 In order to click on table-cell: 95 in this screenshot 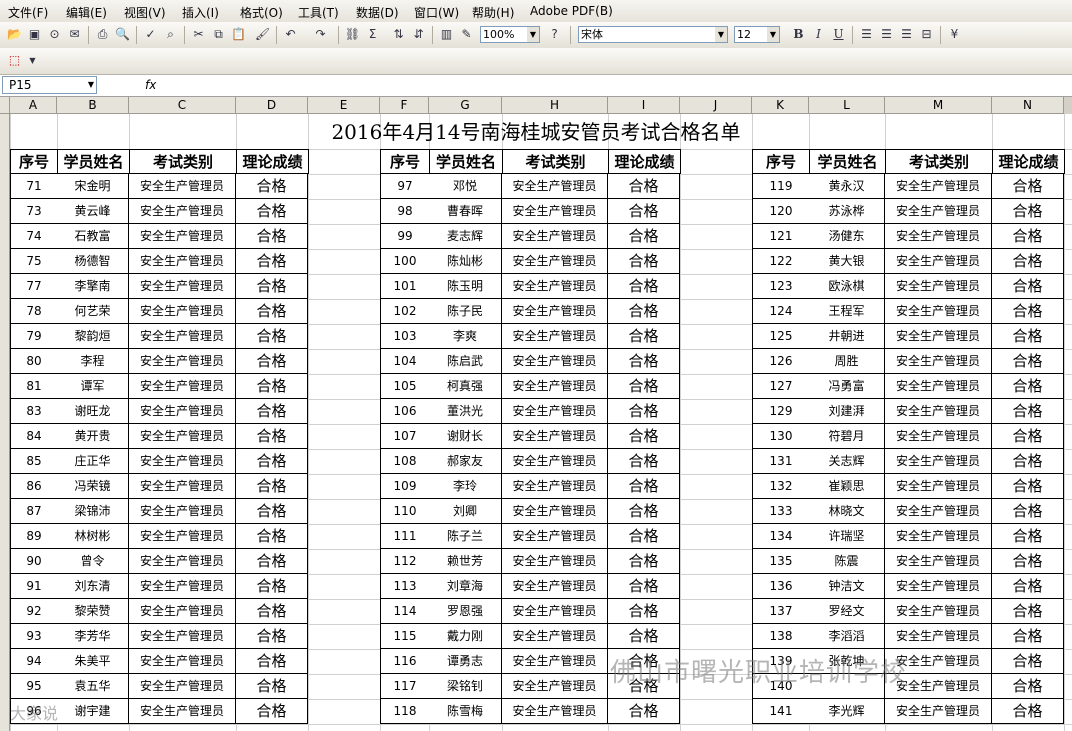, I will do `click(34, 686)`.